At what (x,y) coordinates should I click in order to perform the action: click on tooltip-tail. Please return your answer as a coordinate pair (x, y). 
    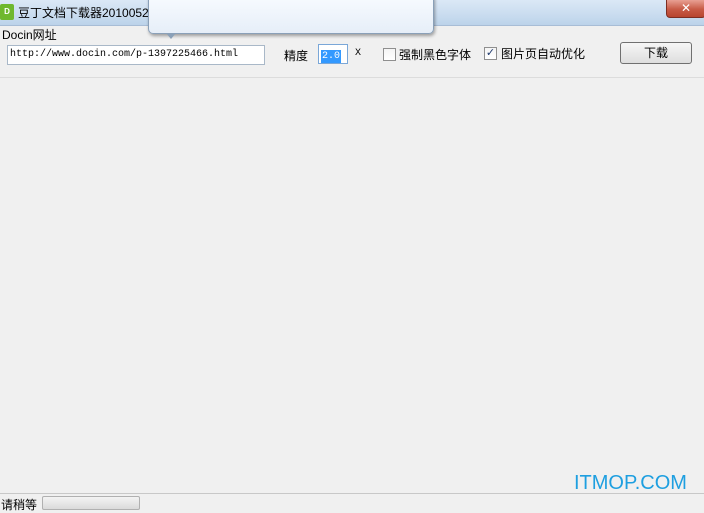
    Looking at the image, I should click on (171, 36).